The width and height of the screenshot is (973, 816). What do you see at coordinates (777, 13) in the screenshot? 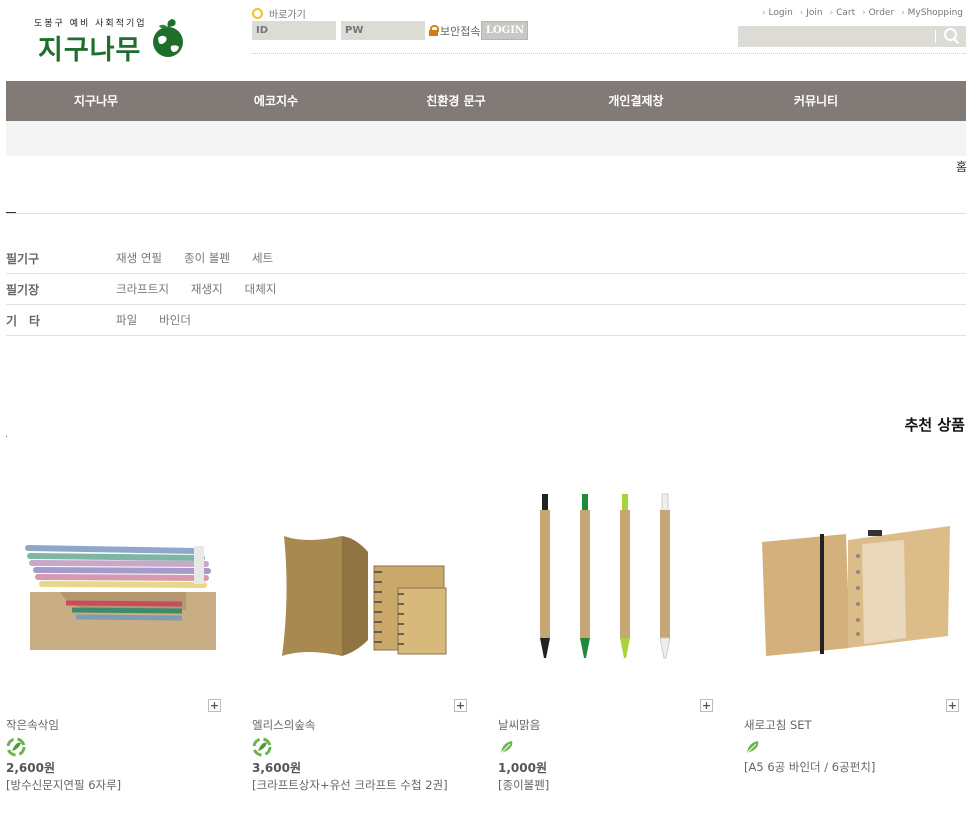
I see `util-link-login: Login` at bounding box center [777, 13].